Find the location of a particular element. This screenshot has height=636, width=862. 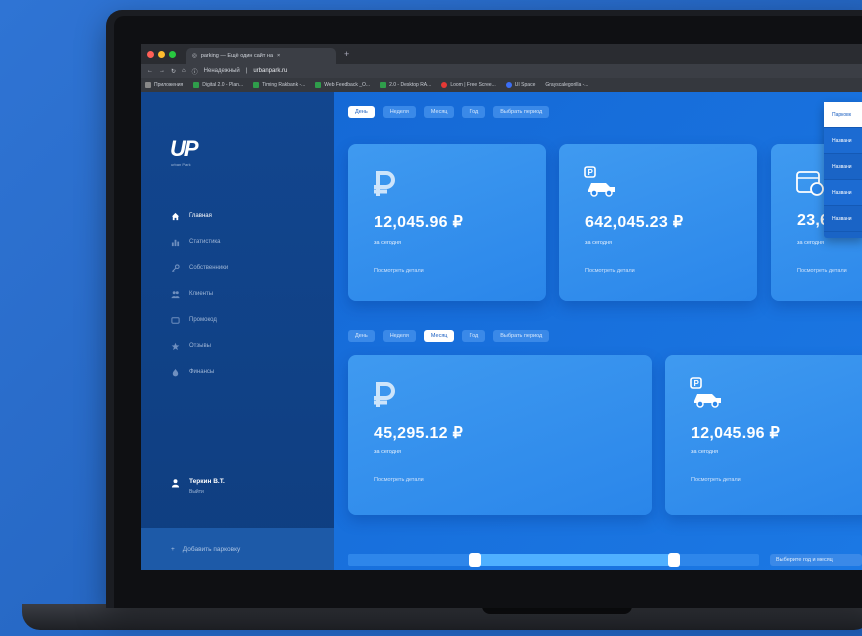

stat-value: 45,295.12 ₽ is located at coordinates (419, 433).